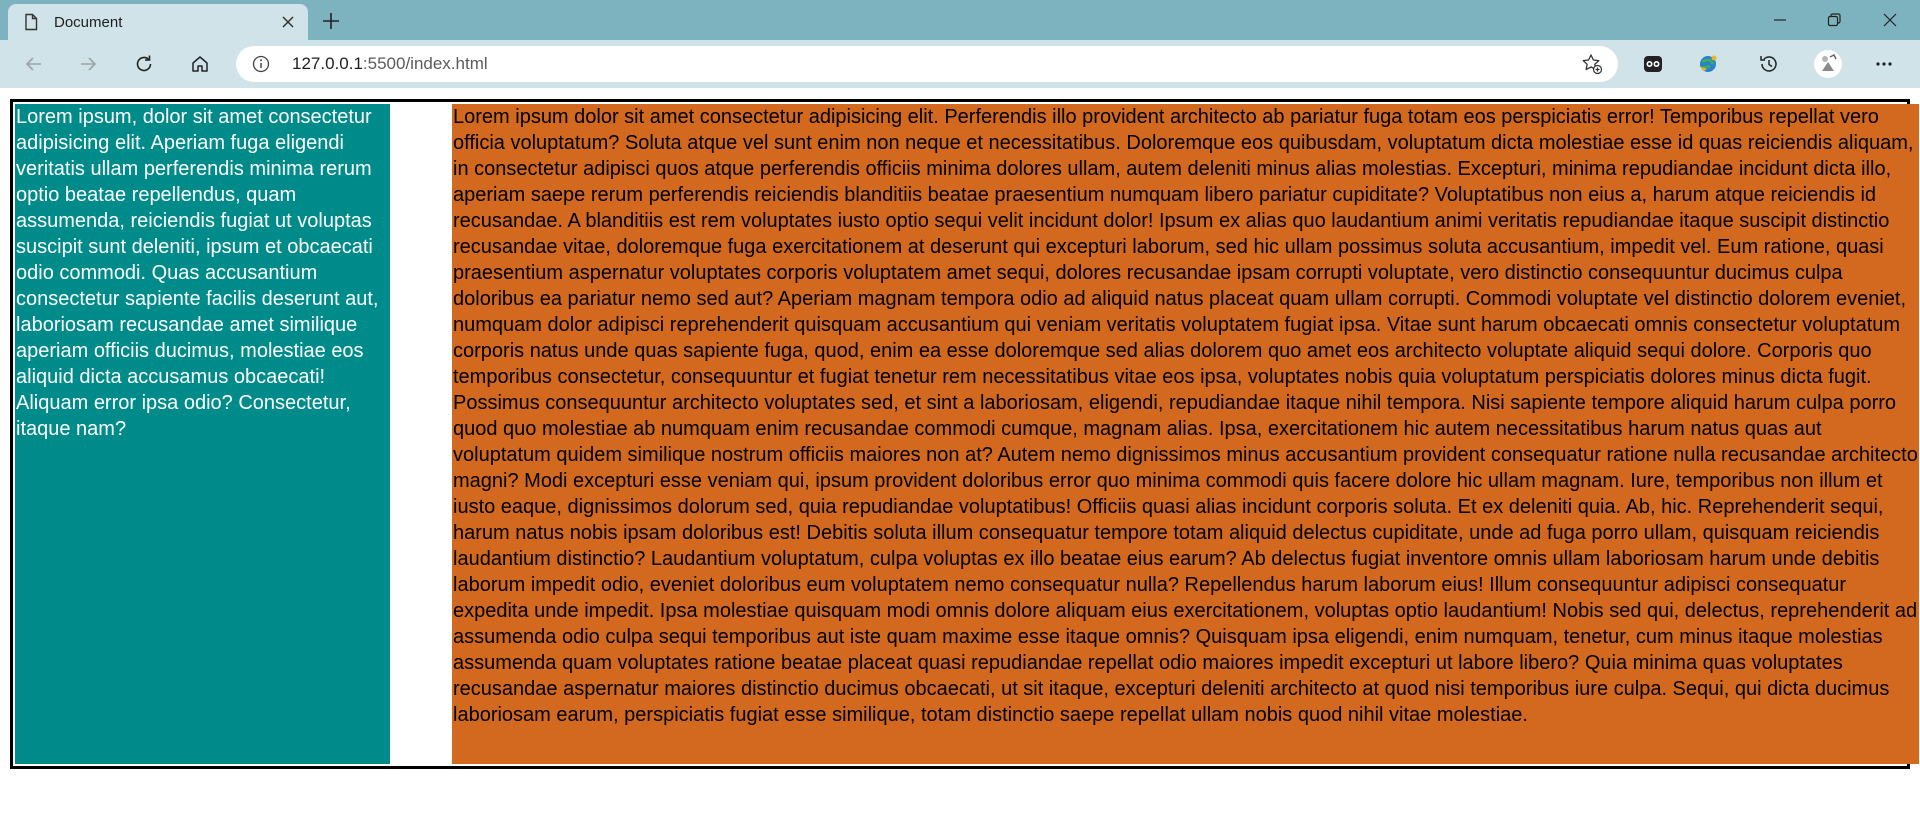 The height and width of the screenshot is (832, 1920). I want to click on restore-icon, so click(1834, 20).